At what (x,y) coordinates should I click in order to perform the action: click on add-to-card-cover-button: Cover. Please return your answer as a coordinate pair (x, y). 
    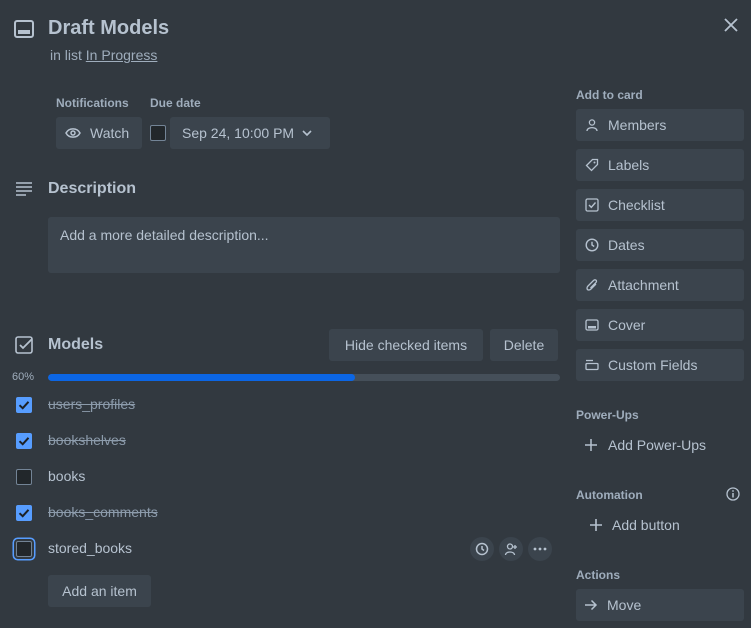
    Looking at the image, I should click on (660, 325).